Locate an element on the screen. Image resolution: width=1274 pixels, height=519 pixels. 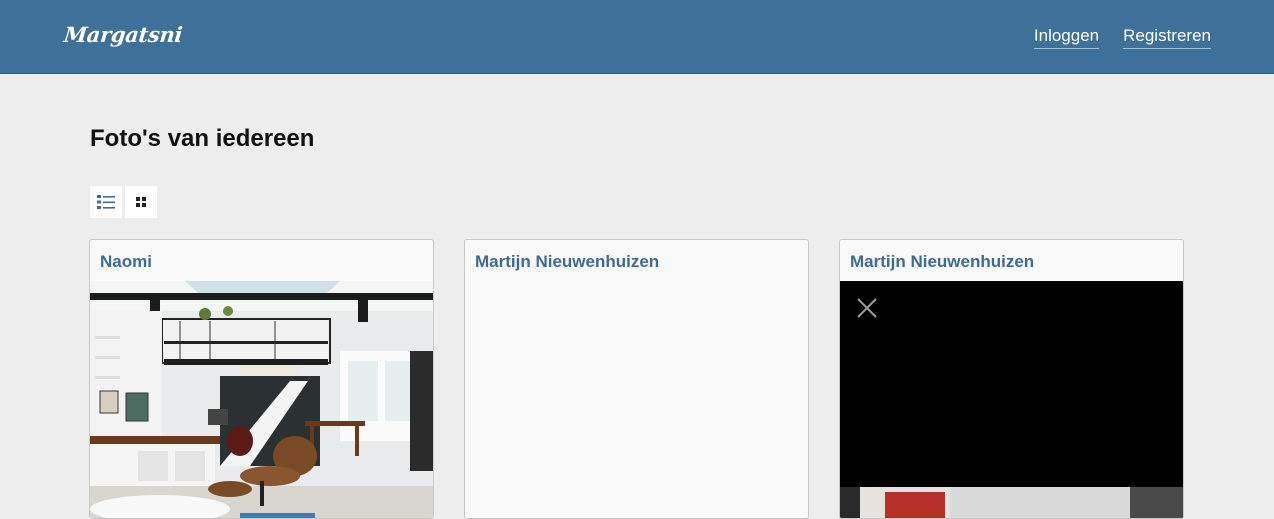
logo: Margatsni is located at coordinates (123, 34).